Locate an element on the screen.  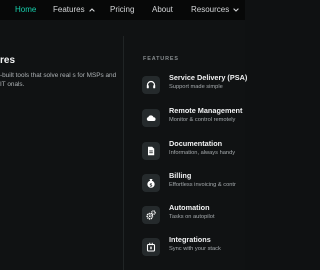
nav-home: Home is located at coordinates (25, 10).